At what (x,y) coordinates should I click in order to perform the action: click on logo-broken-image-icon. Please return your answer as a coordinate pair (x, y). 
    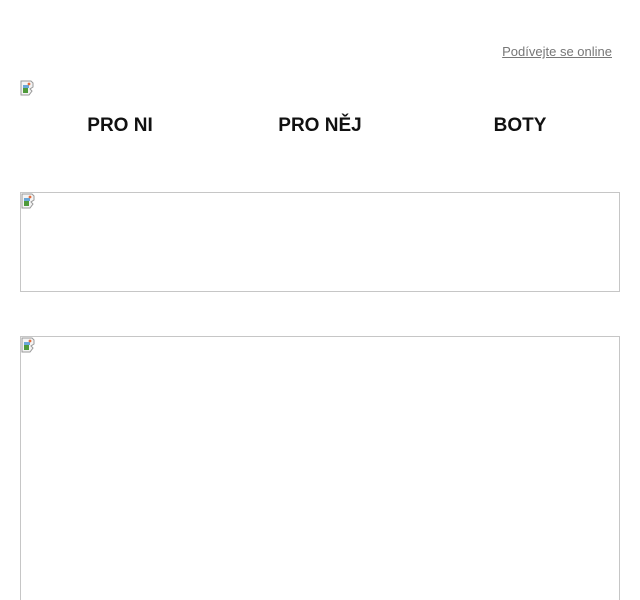
    Looking at the image, I should click on (28, 88).